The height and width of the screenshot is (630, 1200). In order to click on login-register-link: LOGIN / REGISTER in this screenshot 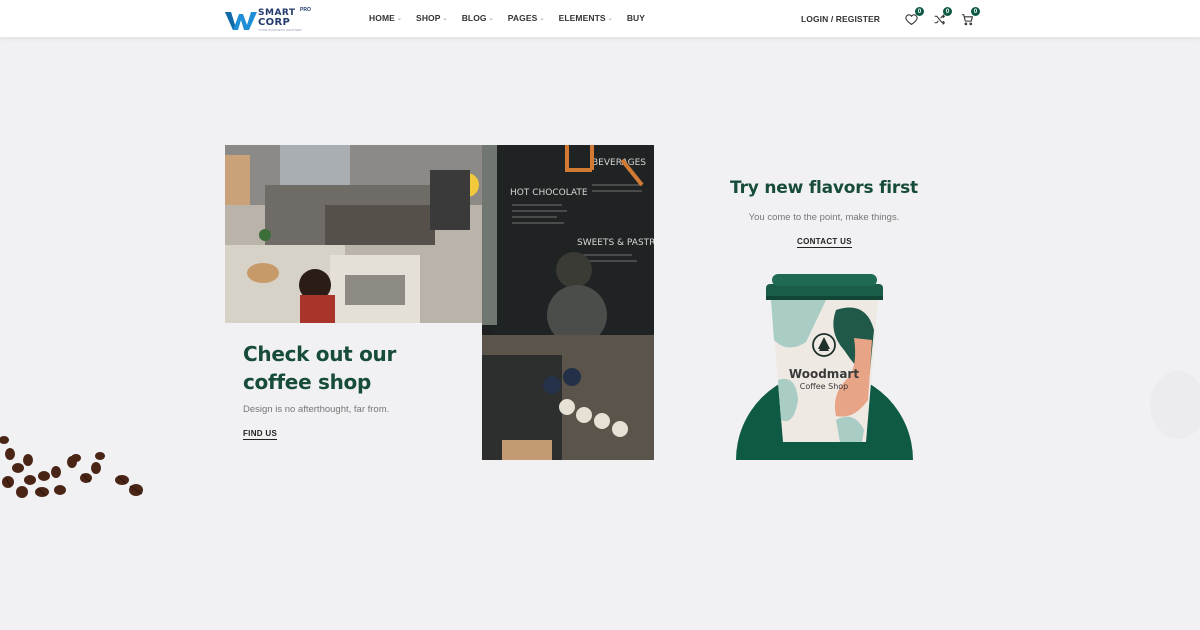, I will do `click(840, 19)`.